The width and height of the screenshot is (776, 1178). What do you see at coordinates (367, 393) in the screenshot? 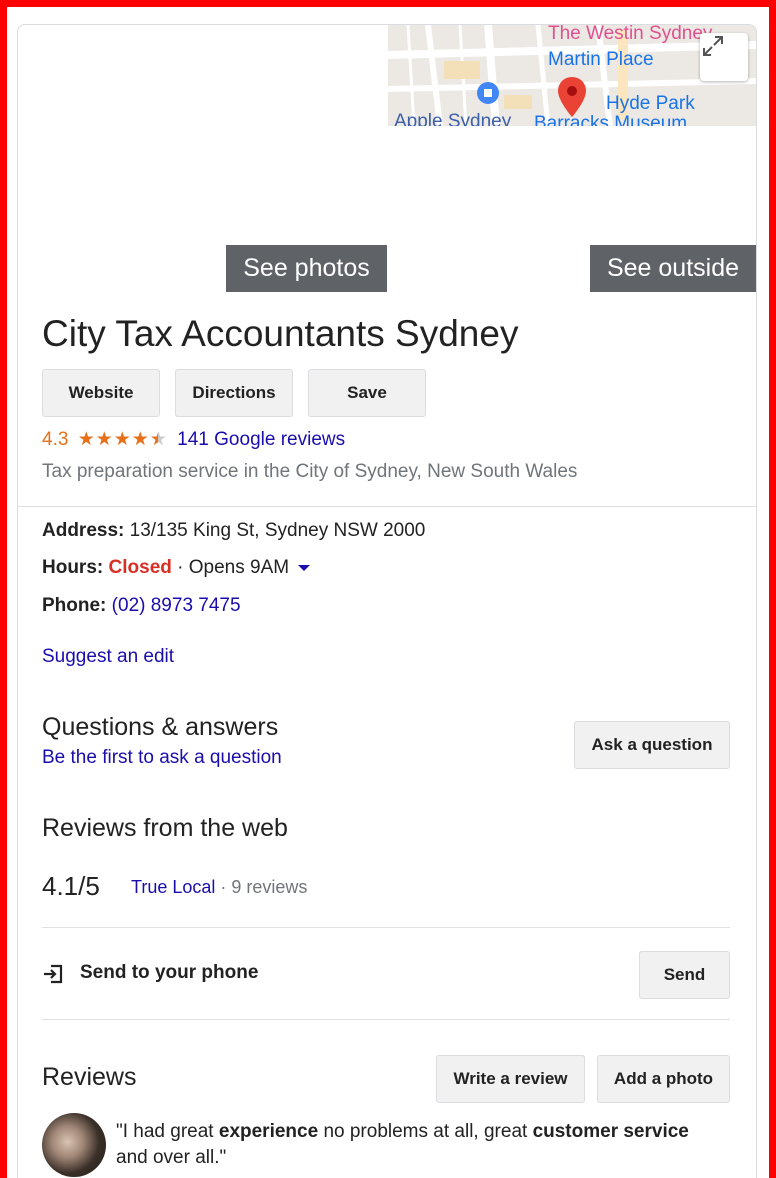
I see `save-button: Save` at bounding box center [367, 393].